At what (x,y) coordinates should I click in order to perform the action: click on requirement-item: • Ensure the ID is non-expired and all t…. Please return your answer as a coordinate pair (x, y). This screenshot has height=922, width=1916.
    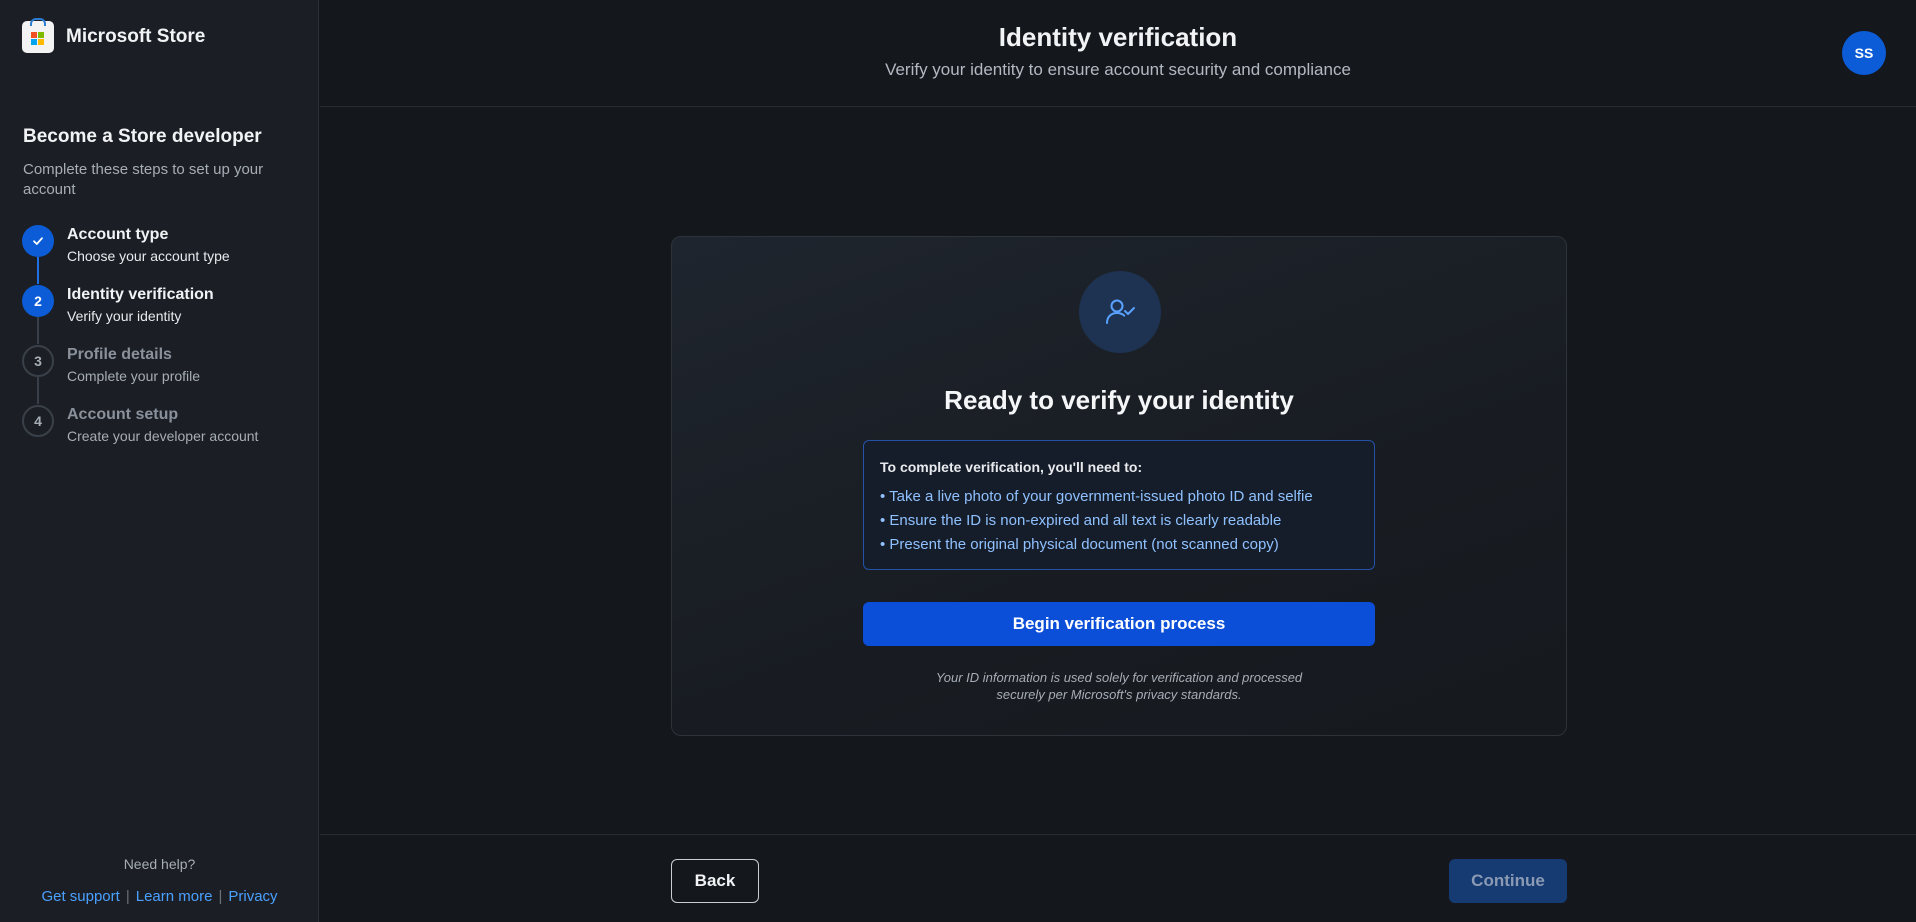
    Looking at the image, I should click on (1081, 520).